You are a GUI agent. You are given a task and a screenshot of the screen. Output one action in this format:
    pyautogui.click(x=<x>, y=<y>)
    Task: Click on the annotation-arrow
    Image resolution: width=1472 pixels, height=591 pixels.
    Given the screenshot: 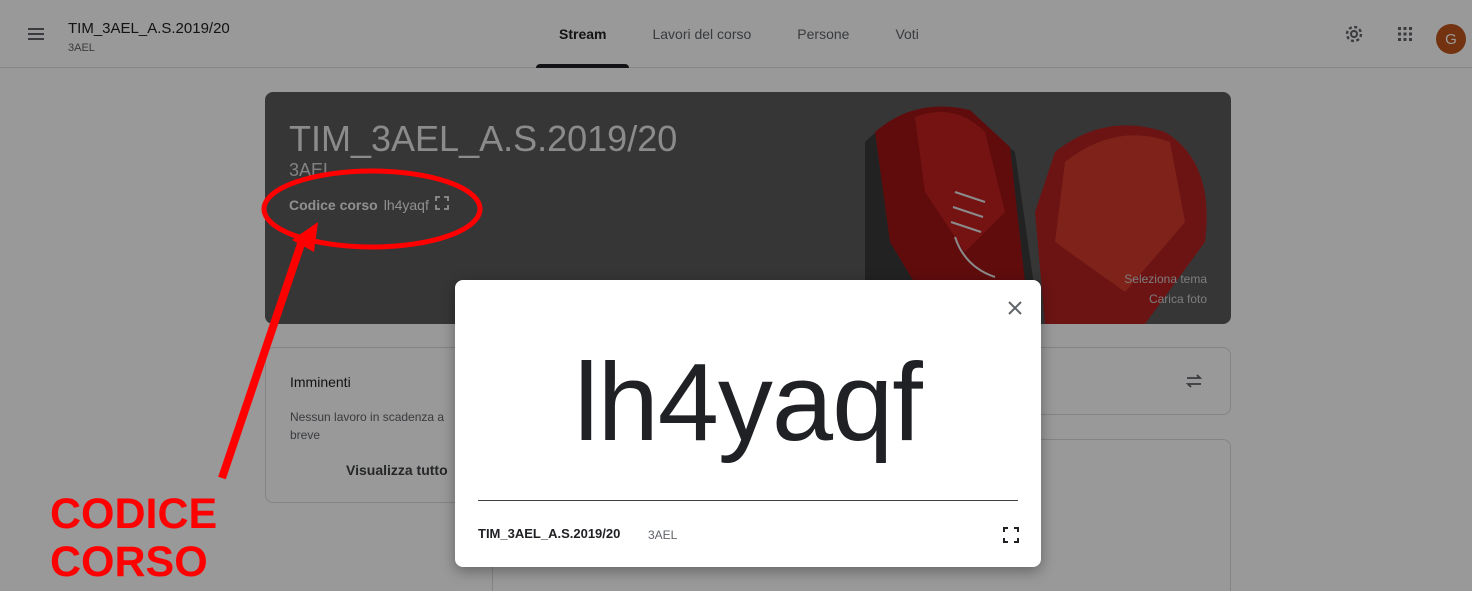 What is the action you would take?
    pyautogui.click(x=350, y=324)
    